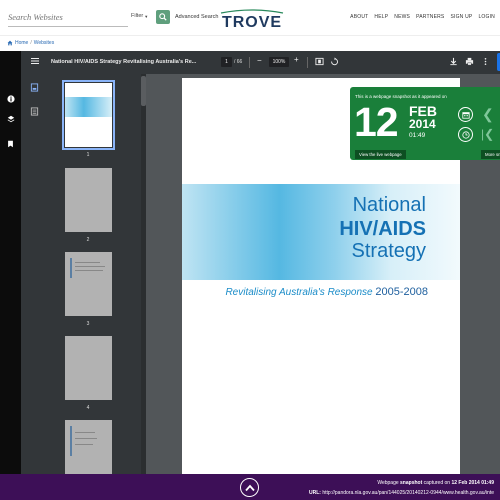  I want to click on nav-about: ABOUT, so click(359, 17).